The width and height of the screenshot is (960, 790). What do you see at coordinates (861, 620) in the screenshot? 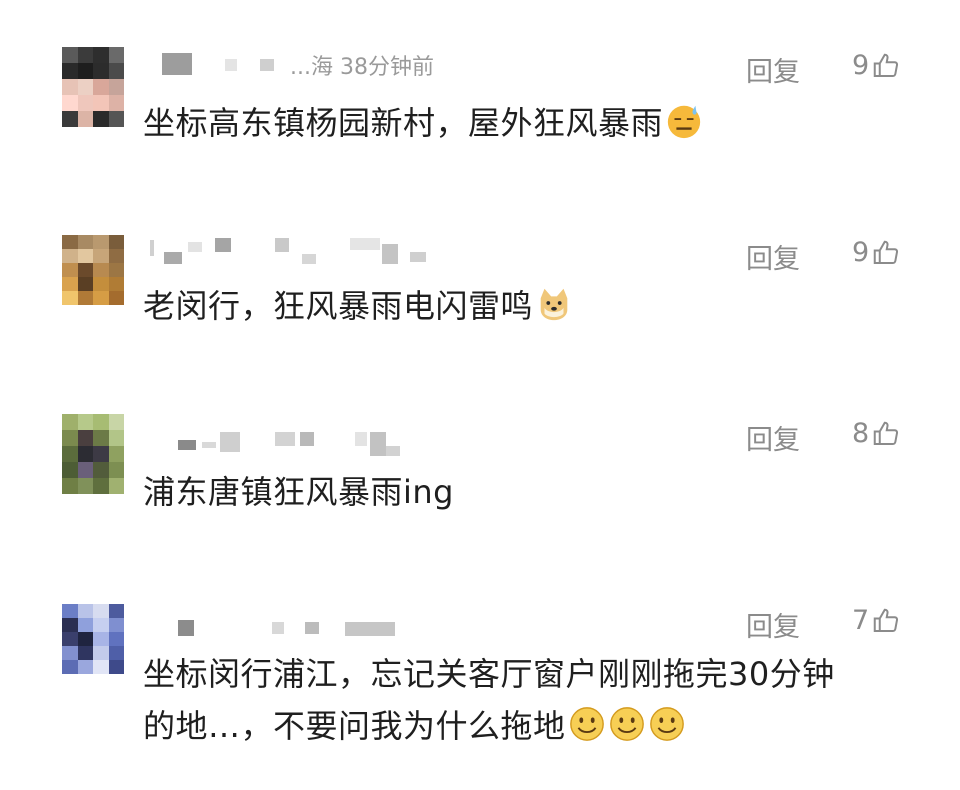
I see `like-count: 7` at bounding box center [861, 620].